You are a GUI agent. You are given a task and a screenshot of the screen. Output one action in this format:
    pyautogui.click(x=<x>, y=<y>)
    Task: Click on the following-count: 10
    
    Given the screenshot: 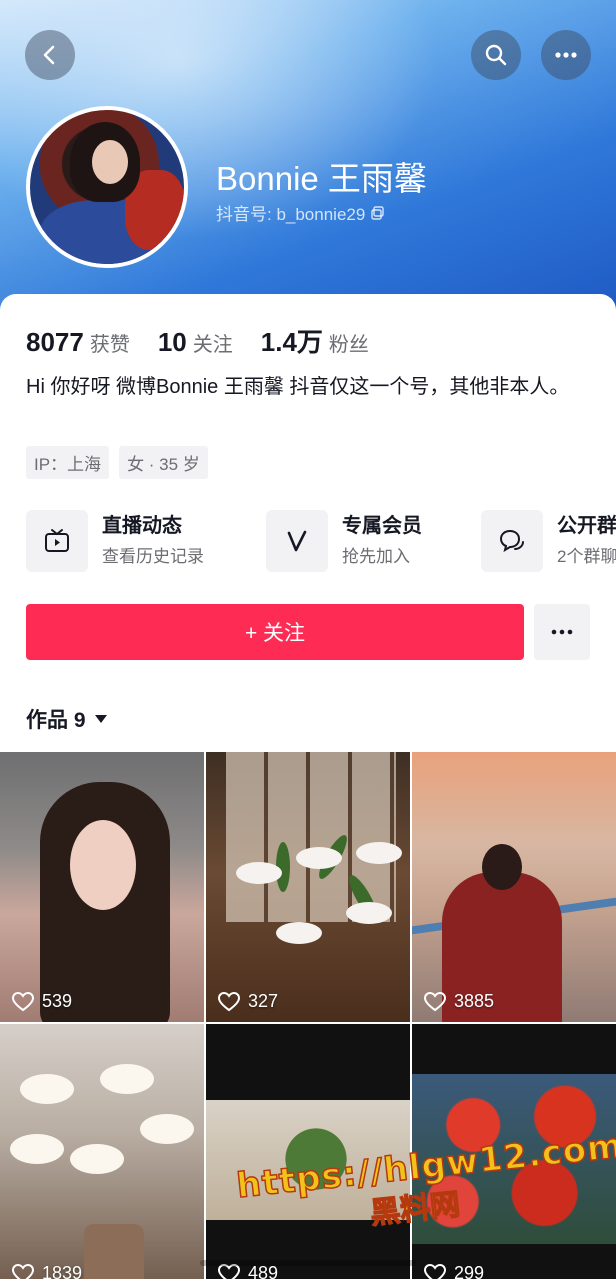 What is the action you would take?
    pyautogui.click(x=172, y=342)
    